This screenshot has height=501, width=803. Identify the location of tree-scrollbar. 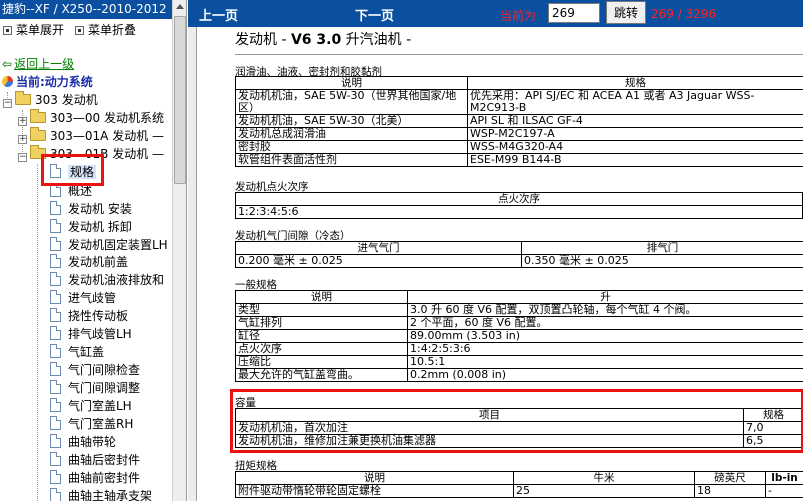
(179, 250).